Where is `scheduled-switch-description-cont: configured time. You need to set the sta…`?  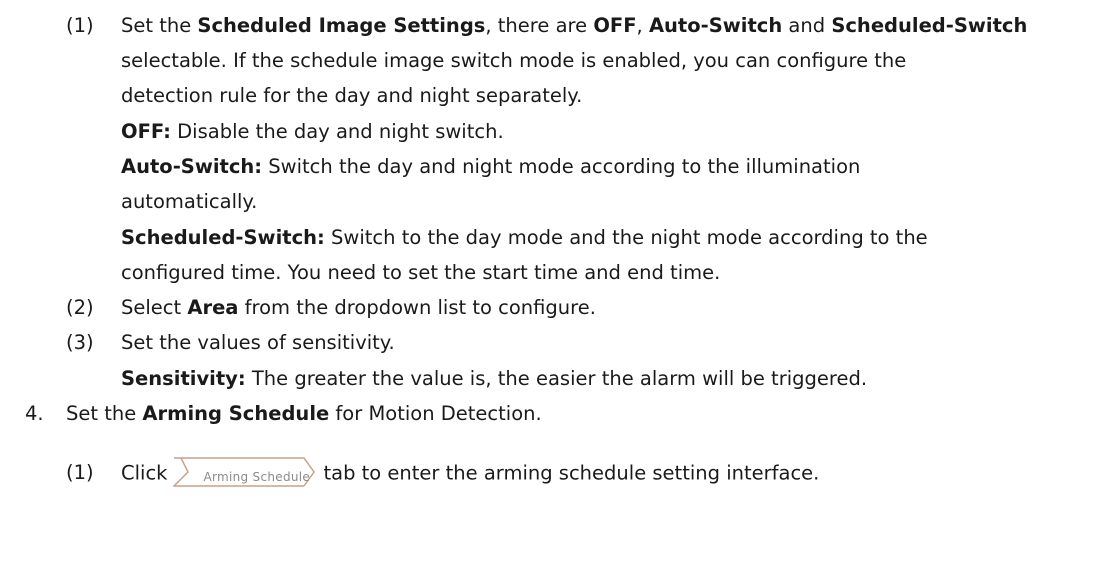
scheduled-switch-description-cont: configured time. You need to set the sta… is located at coordinates (421, 272).